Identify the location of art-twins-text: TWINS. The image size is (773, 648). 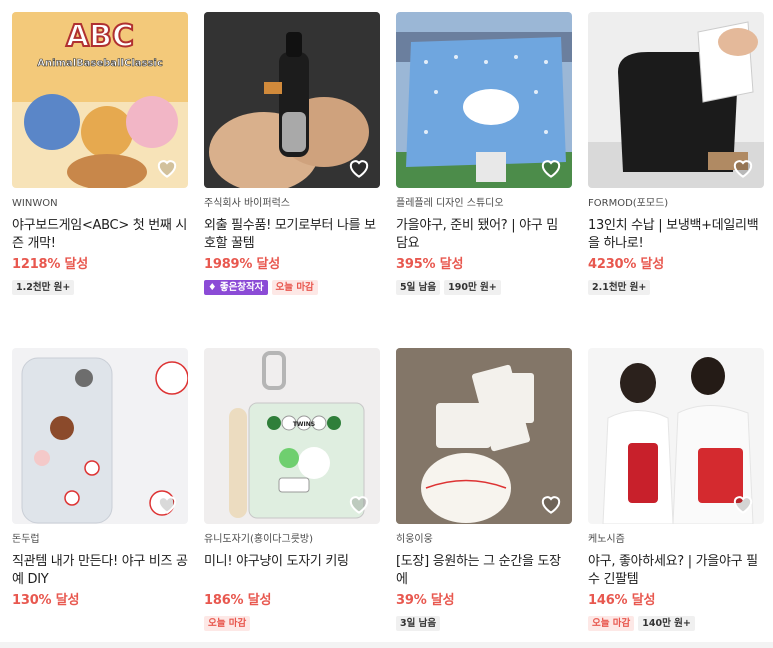
(304, 424).